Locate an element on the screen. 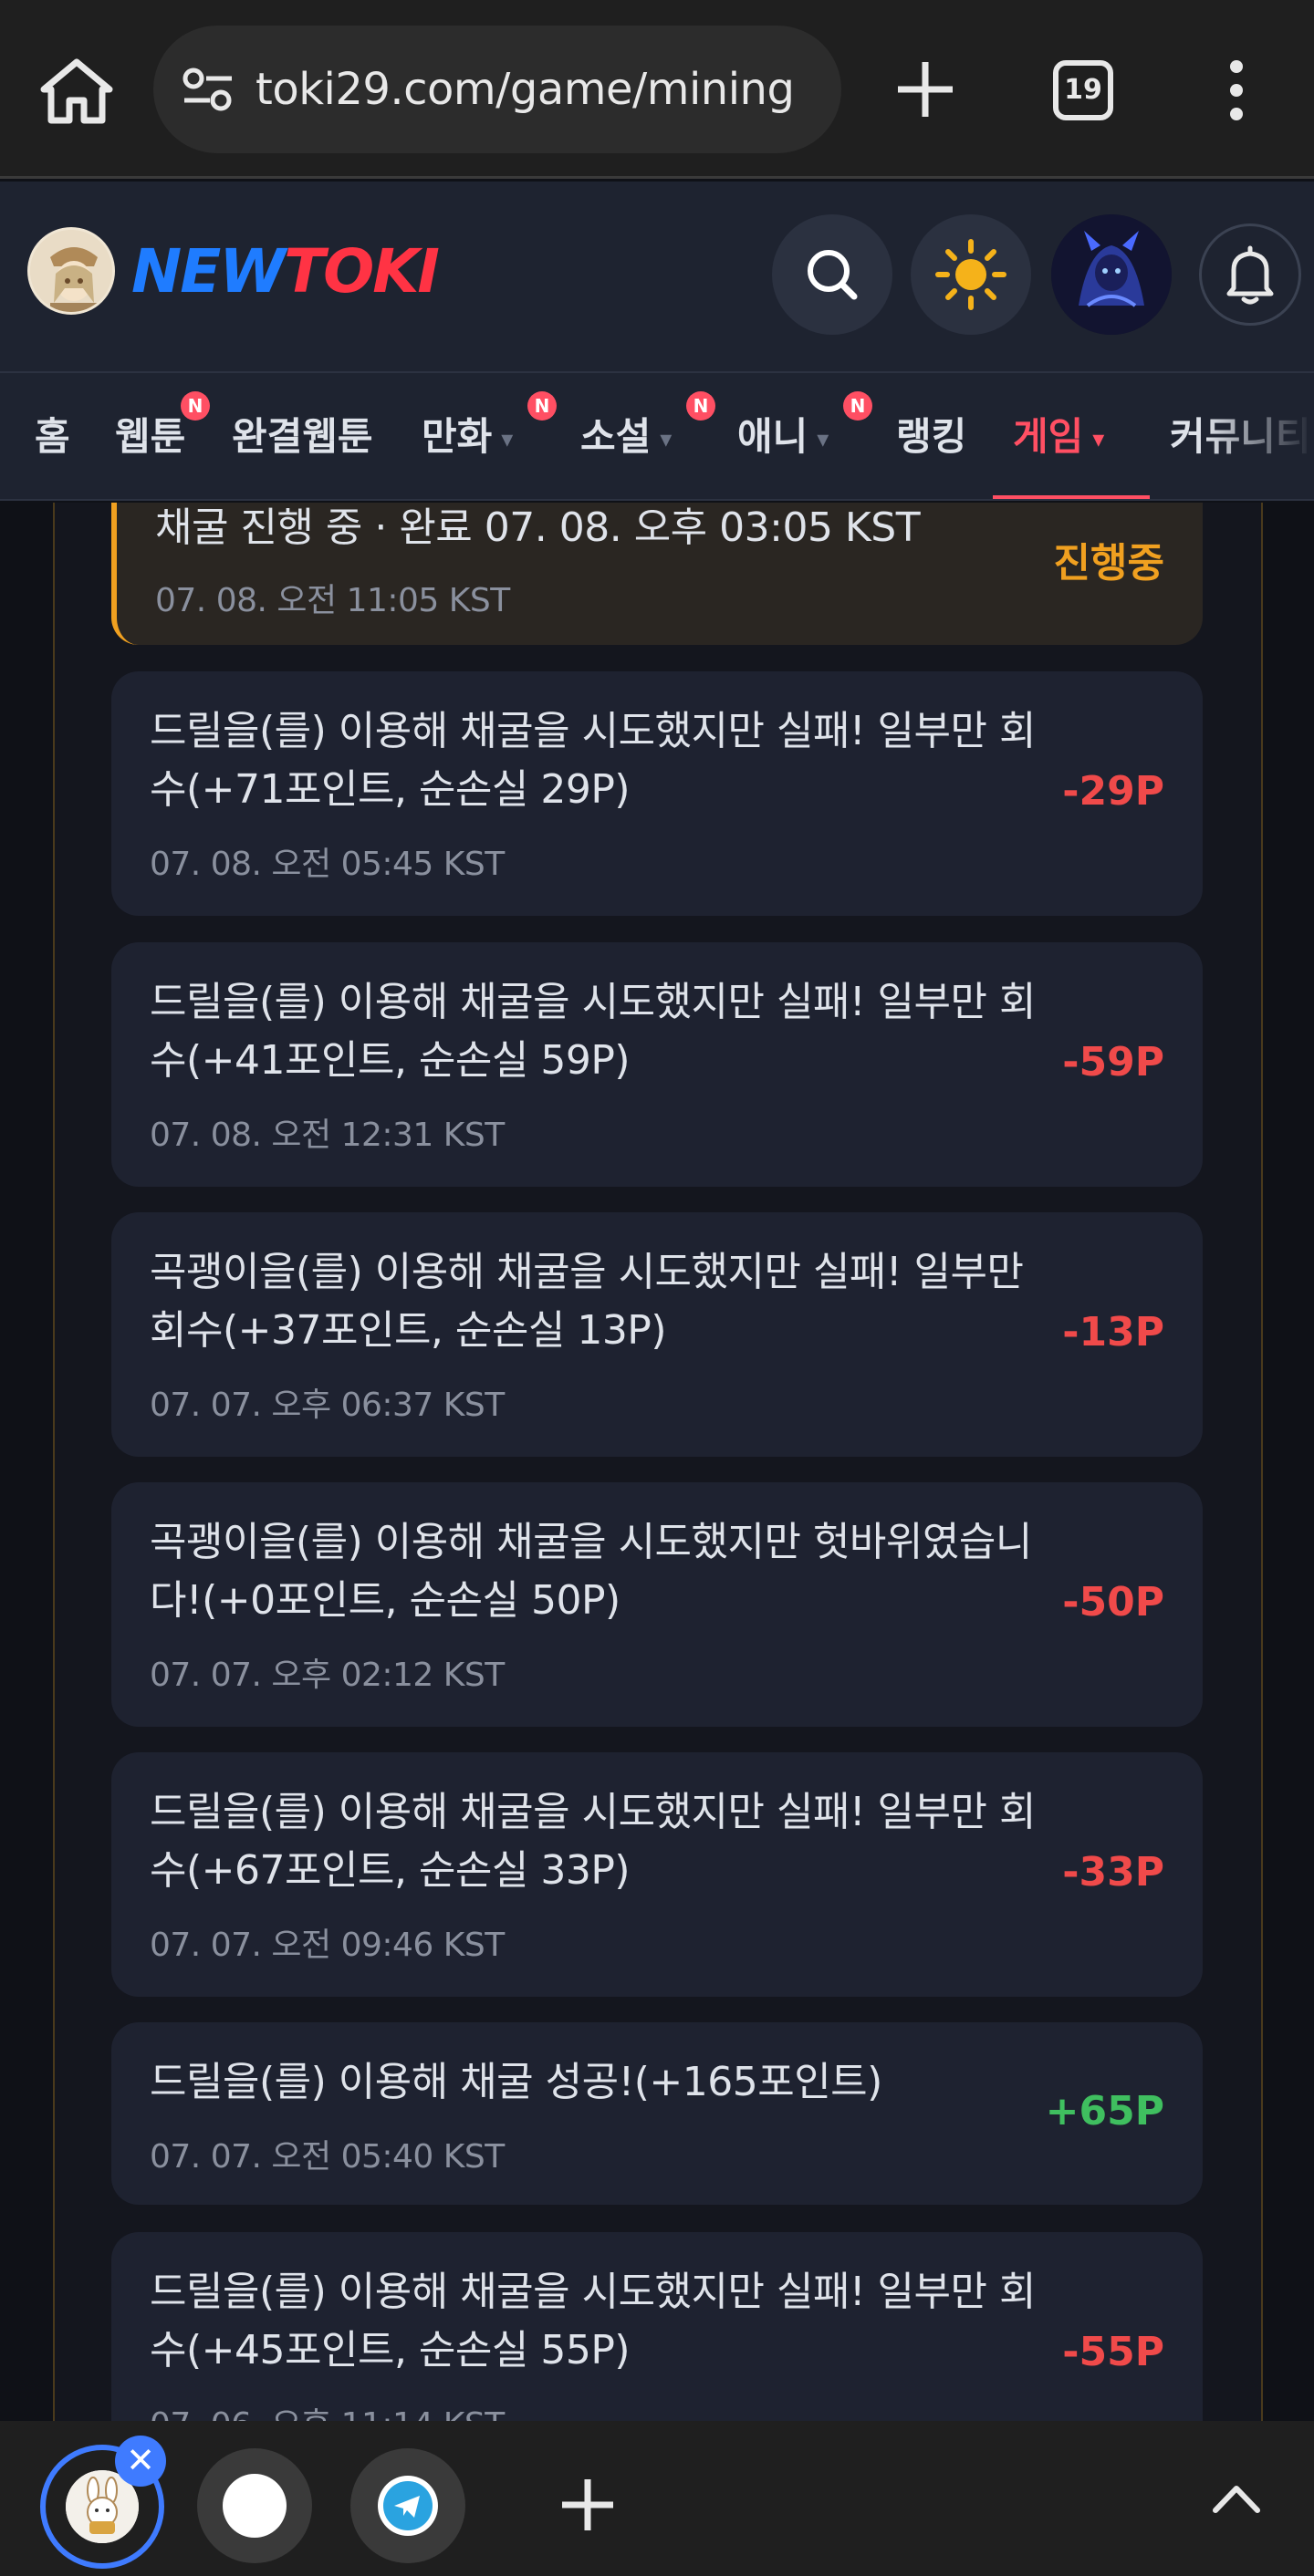 This screenshot has height=2576, width=1314. log-time: 07. 07. 오전 09:46 KST is located at coordinates (327, 1946).